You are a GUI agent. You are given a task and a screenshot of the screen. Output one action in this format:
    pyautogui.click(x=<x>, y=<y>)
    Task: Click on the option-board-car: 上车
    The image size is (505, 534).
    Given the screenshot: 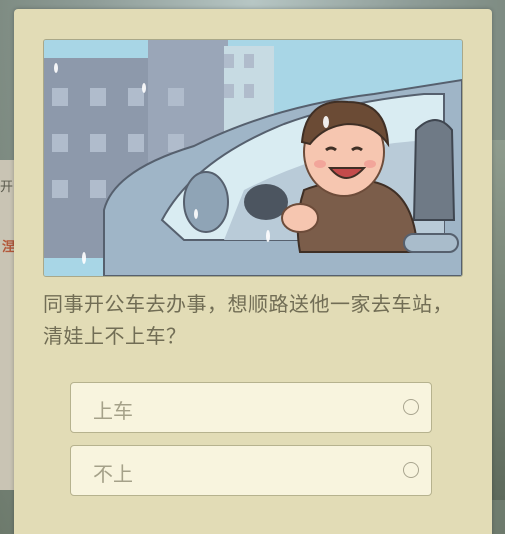 What is the action you would take?
    pyautogui.click(x=251, y=407)
    